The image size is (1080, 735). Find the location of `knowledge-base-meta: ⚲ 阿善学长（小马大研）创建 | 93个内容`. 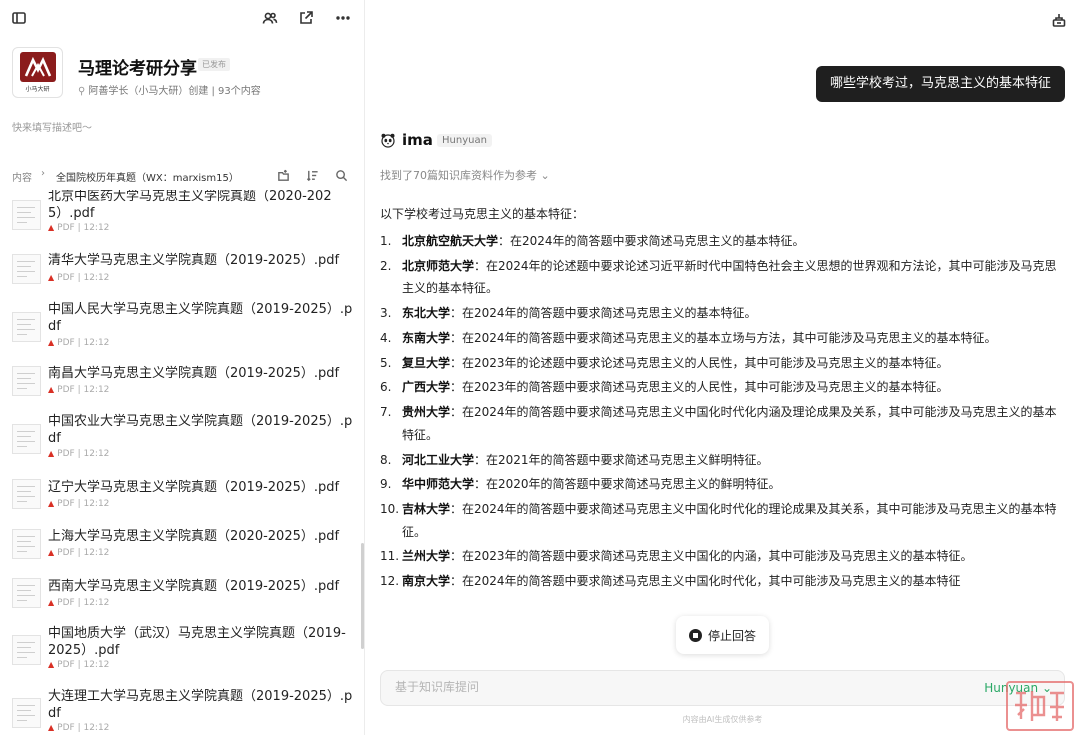

knowledge-base-meta: ⚲ 阿善学长（小马大研）创建 | 93个内容 is located at coordinates (169, 89).